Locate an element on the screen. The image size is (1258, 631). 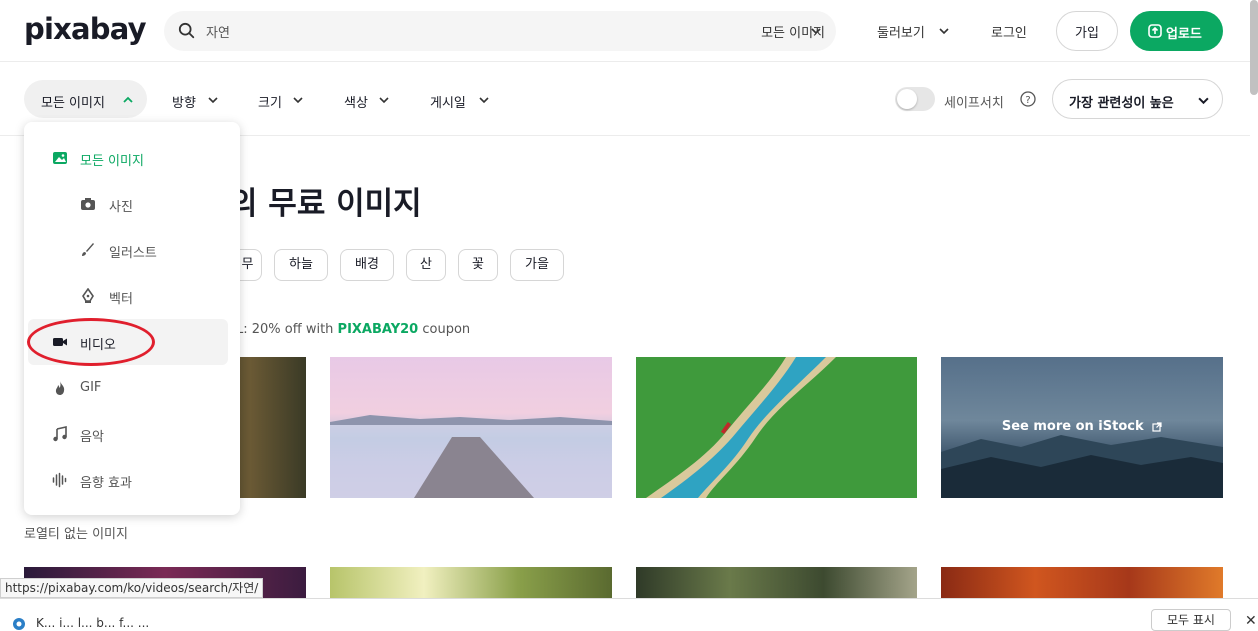
safesearch-toggle is located at coordinates (915, 99).